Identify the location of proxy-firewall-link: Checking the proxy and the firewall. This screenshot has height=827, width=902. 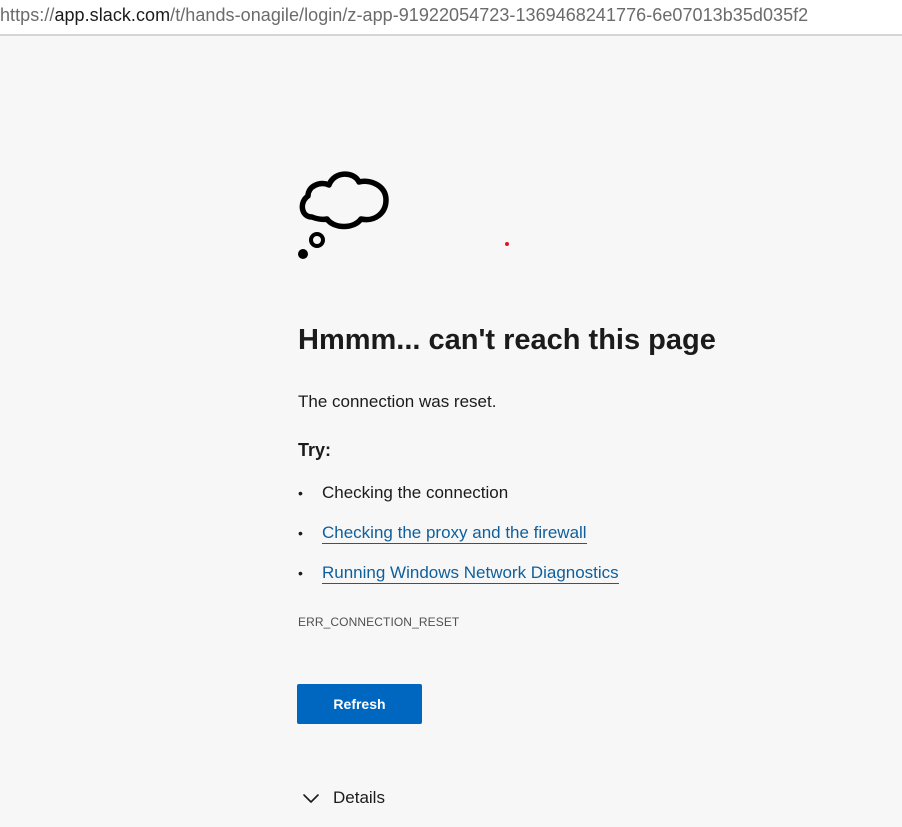
(454, 533).